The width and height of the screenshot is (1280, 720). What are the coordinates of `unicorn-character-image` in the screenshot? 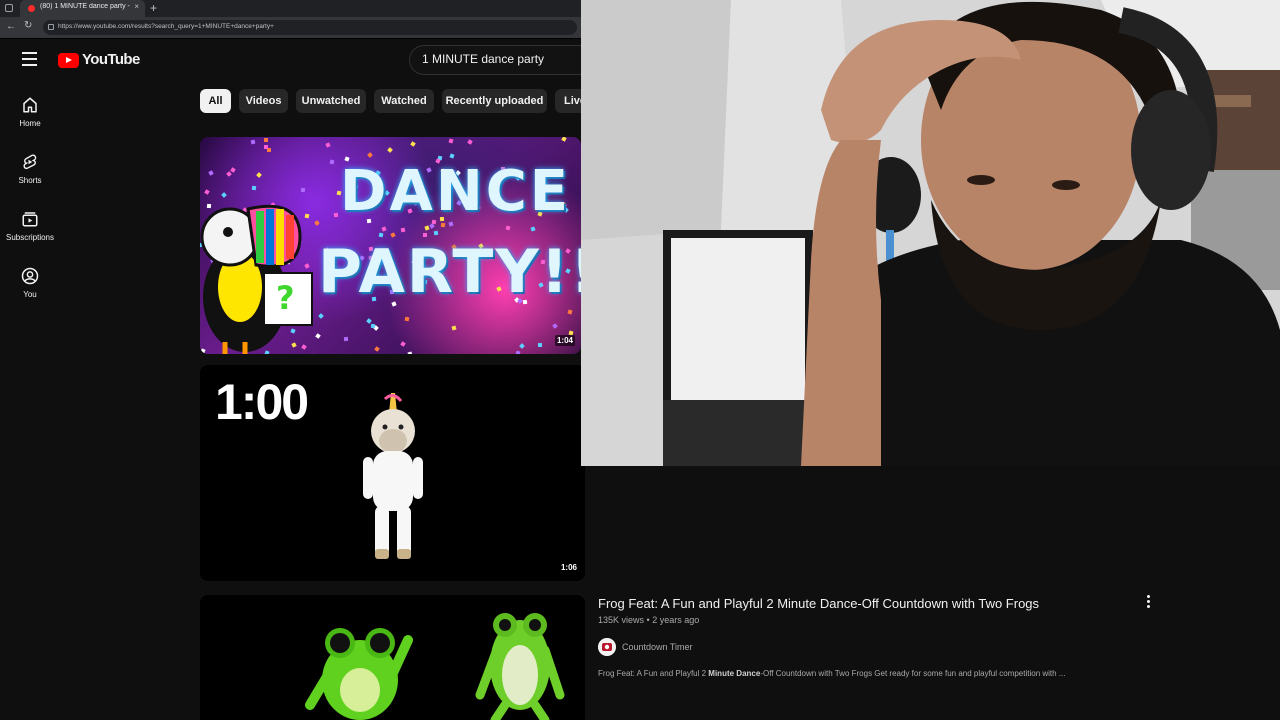 It's located at (393, 476).